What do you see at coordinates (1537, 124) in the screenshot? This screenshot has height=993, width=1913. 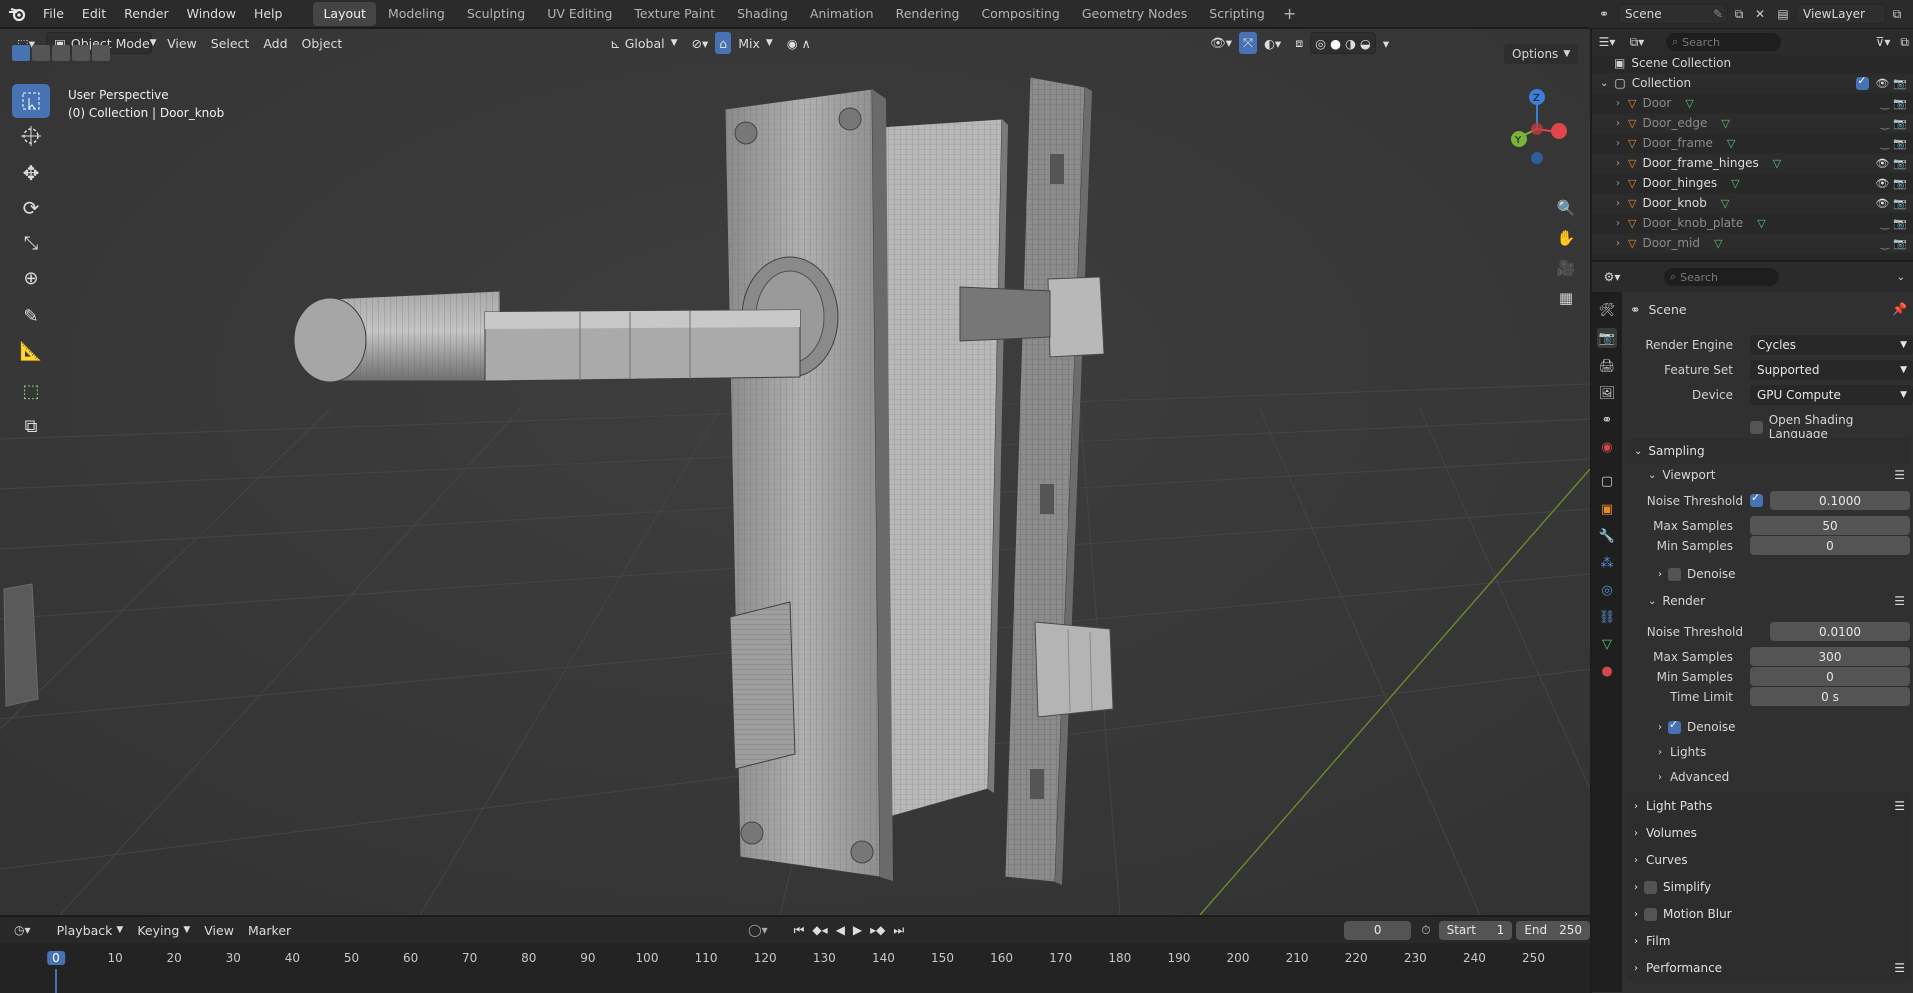 I see `navigation-gizmo: Z Y` at bounding box center [1537, 124].